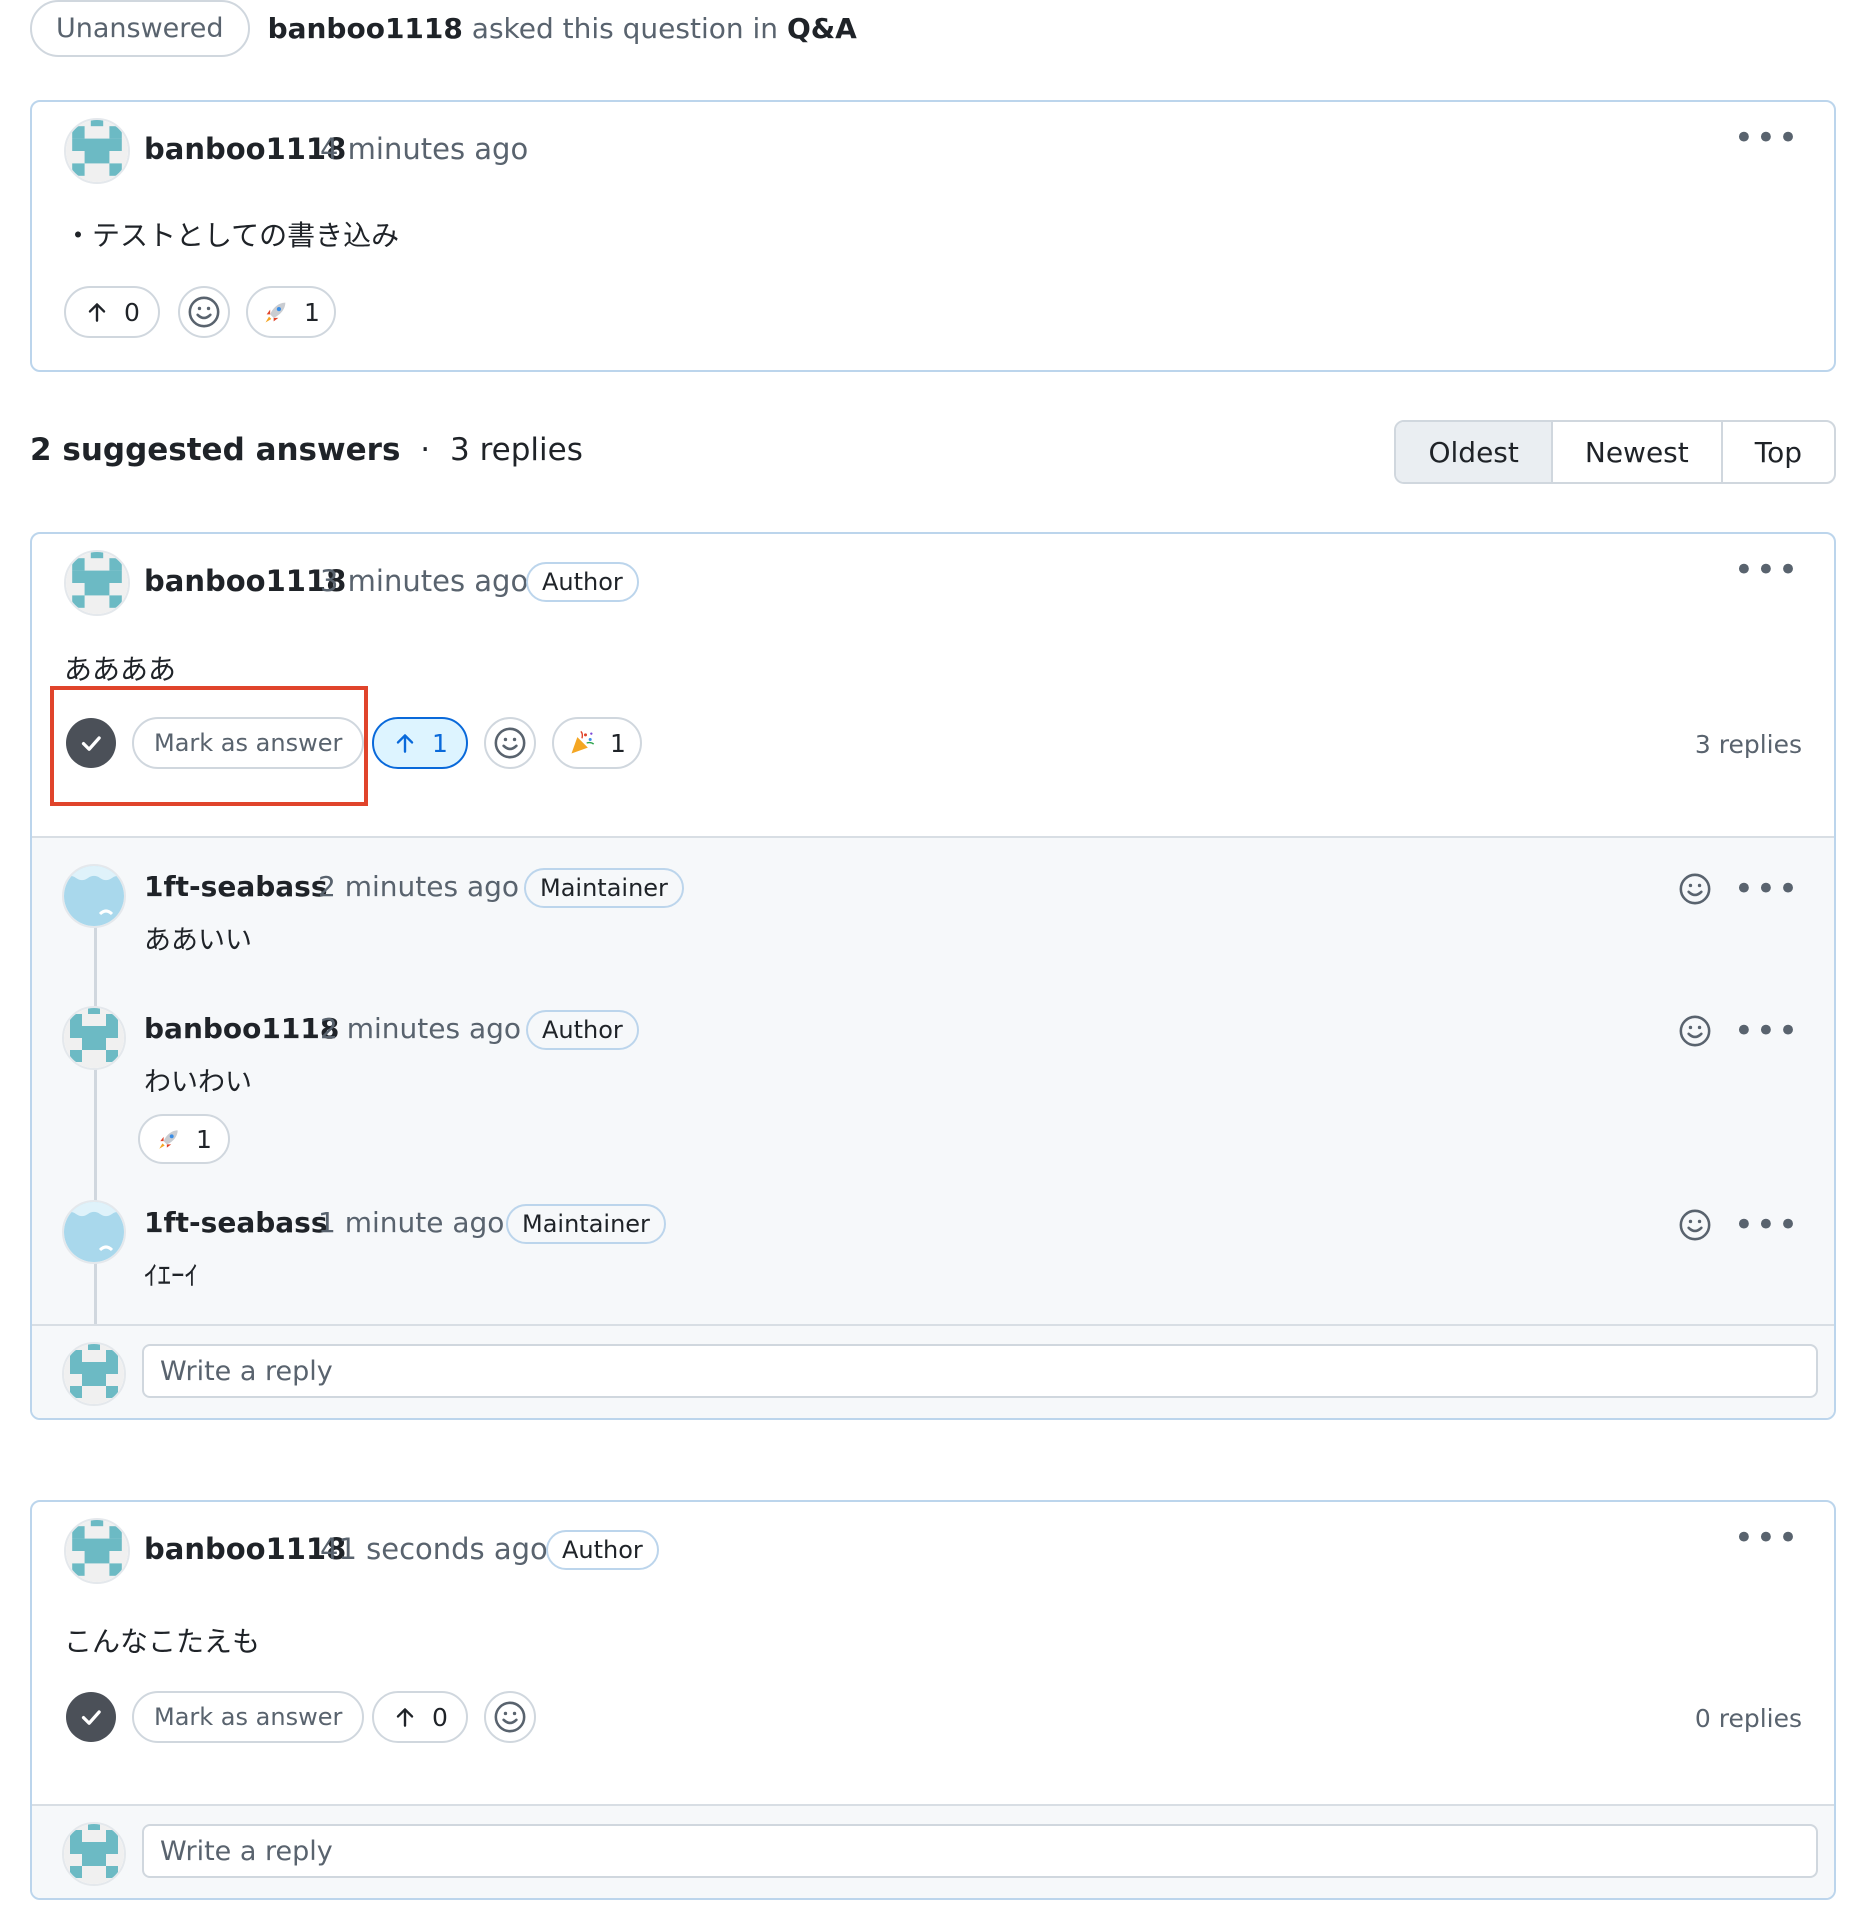 The image size is (1866, 1932). What do you see at coordinates (582, 743) in the screenshot?
I see `party-popper-icon` at bounding box center [582, 743].